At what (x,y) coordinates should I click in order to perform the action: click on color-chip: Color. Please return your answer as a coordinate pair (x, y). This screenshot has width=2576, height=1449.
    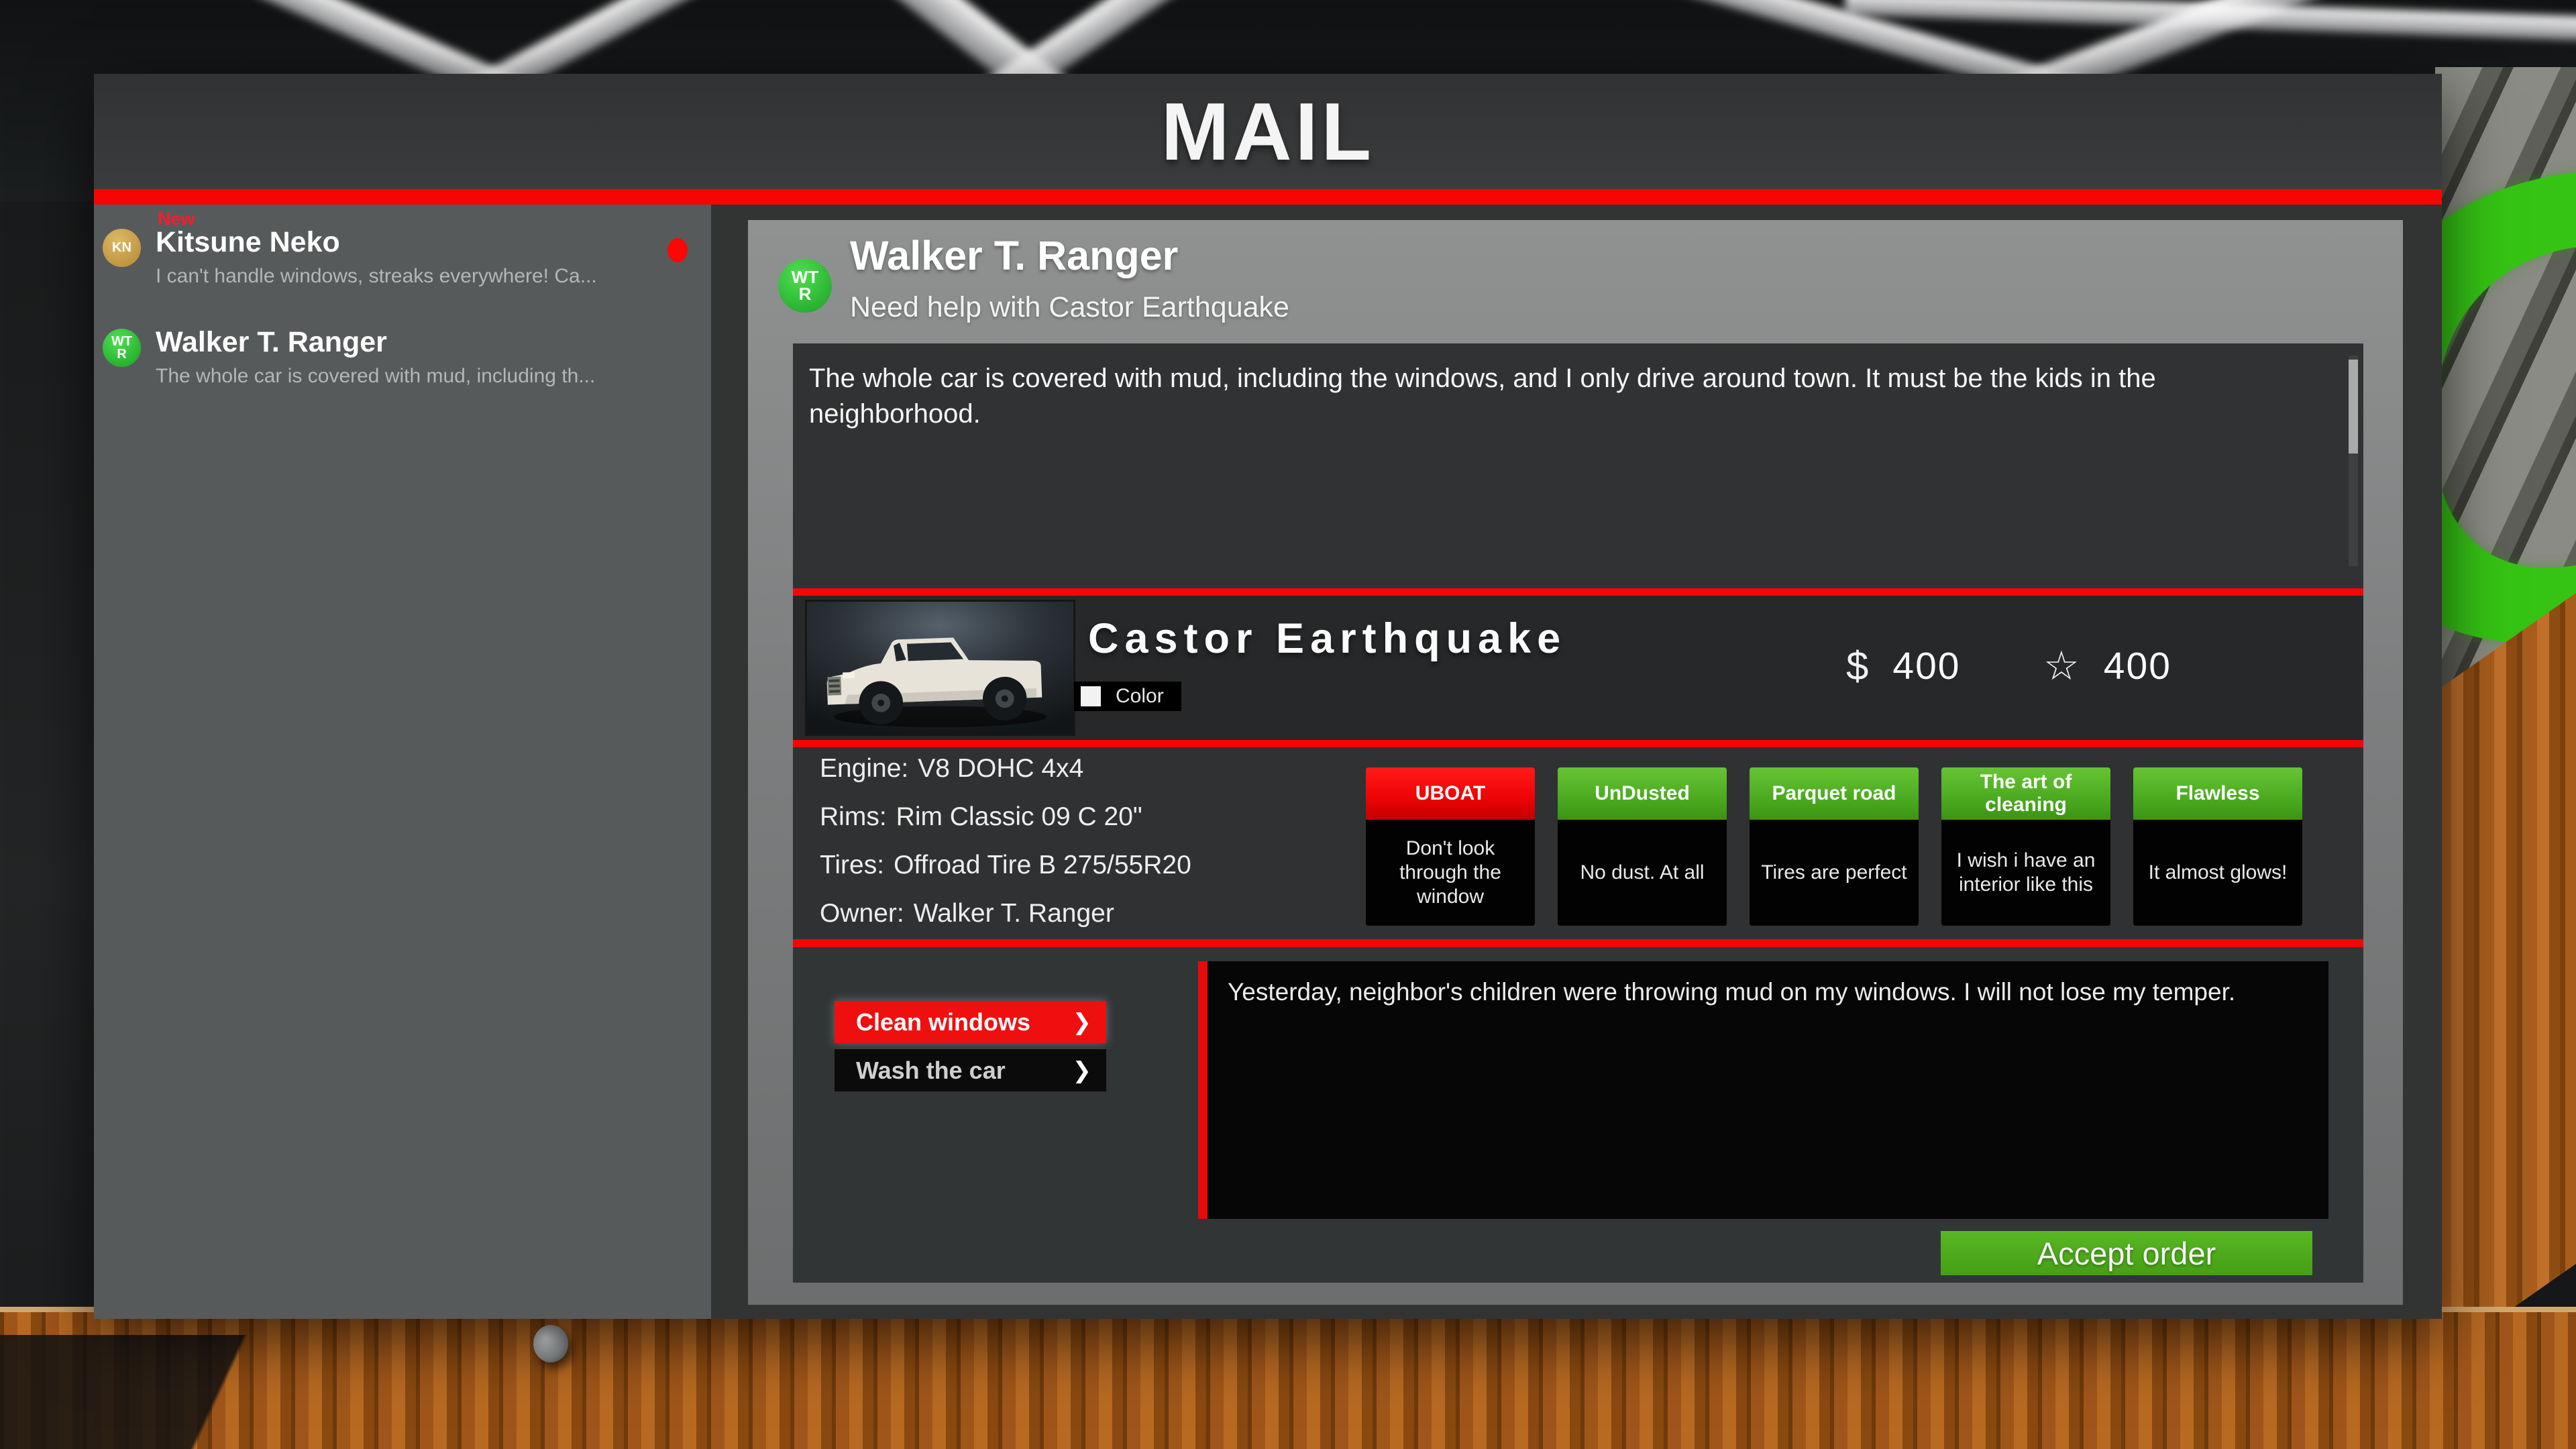
    Looking at the image, I should click on (1127, 696).